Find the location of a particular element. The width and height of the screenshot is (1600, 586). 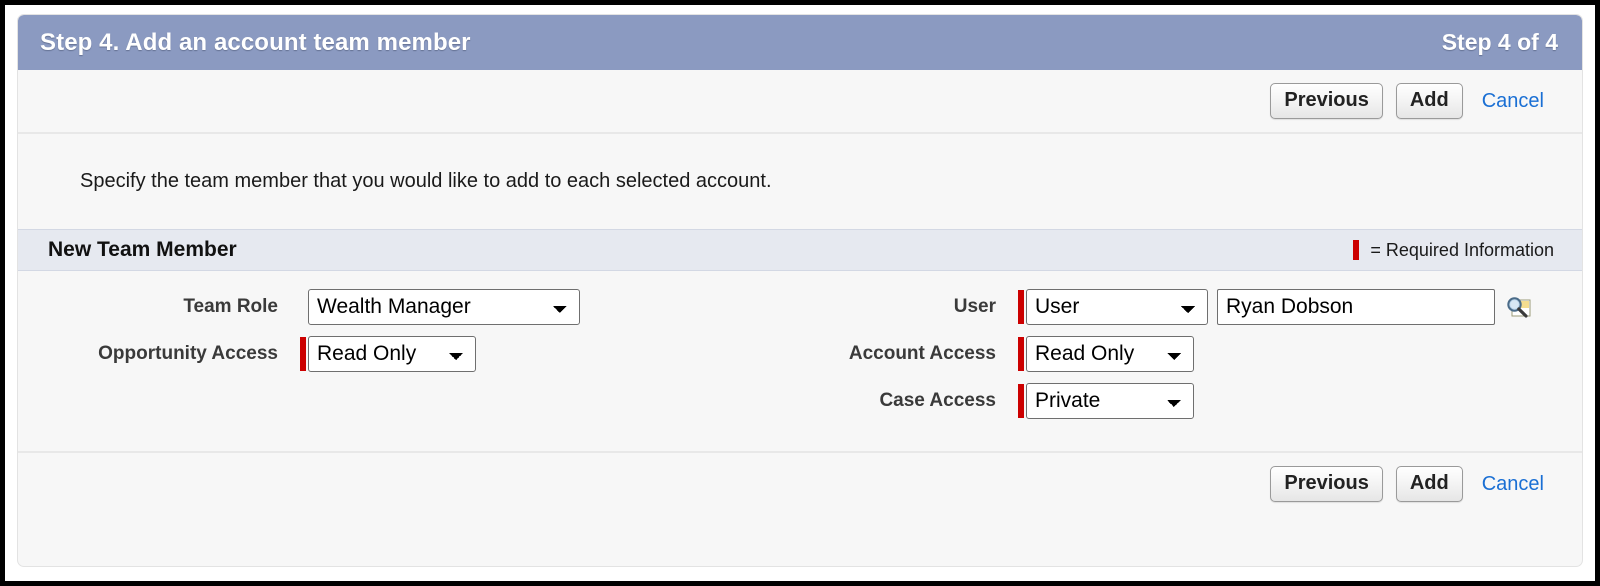

user-required-marker-icon is located at coordinates (1021, 306).